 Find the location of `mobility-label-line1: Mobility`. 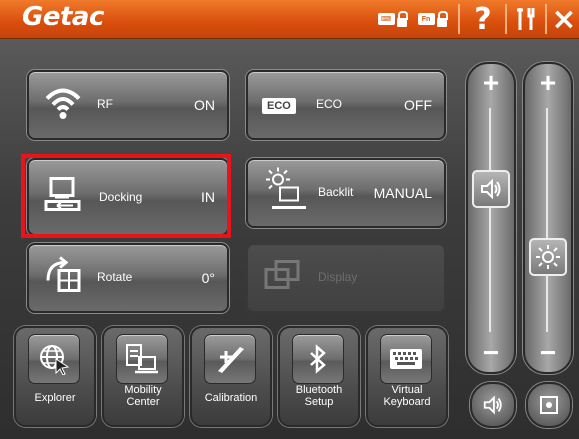

mobility-label-line1: Mobility is located at coordinates (143, 390).